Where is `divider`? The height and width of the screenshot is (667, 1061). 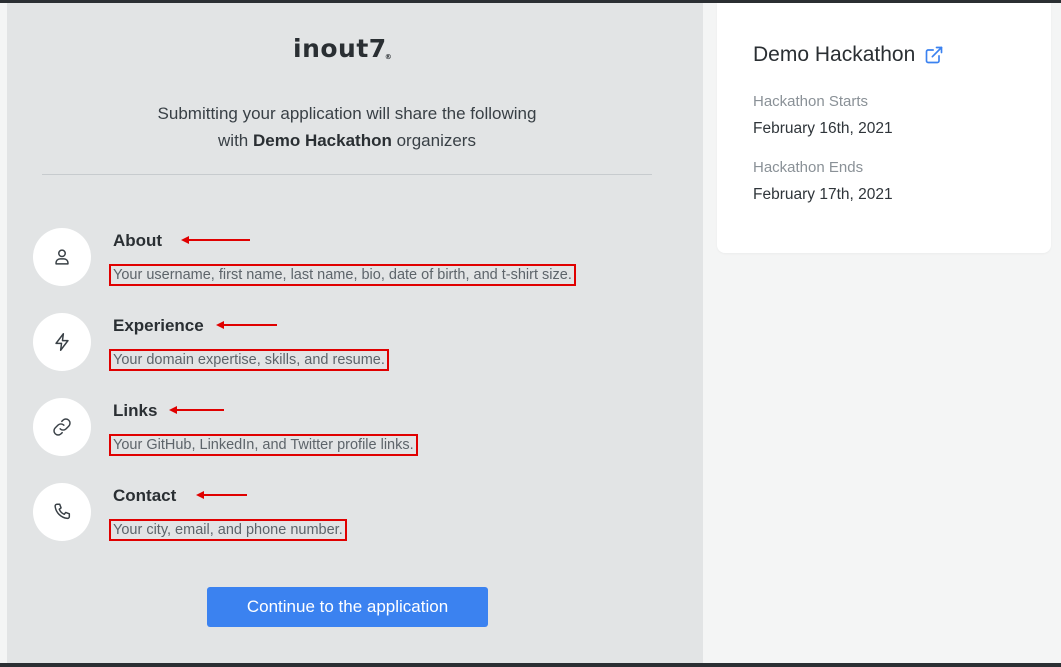 divider is located at coordinates (347, 174).